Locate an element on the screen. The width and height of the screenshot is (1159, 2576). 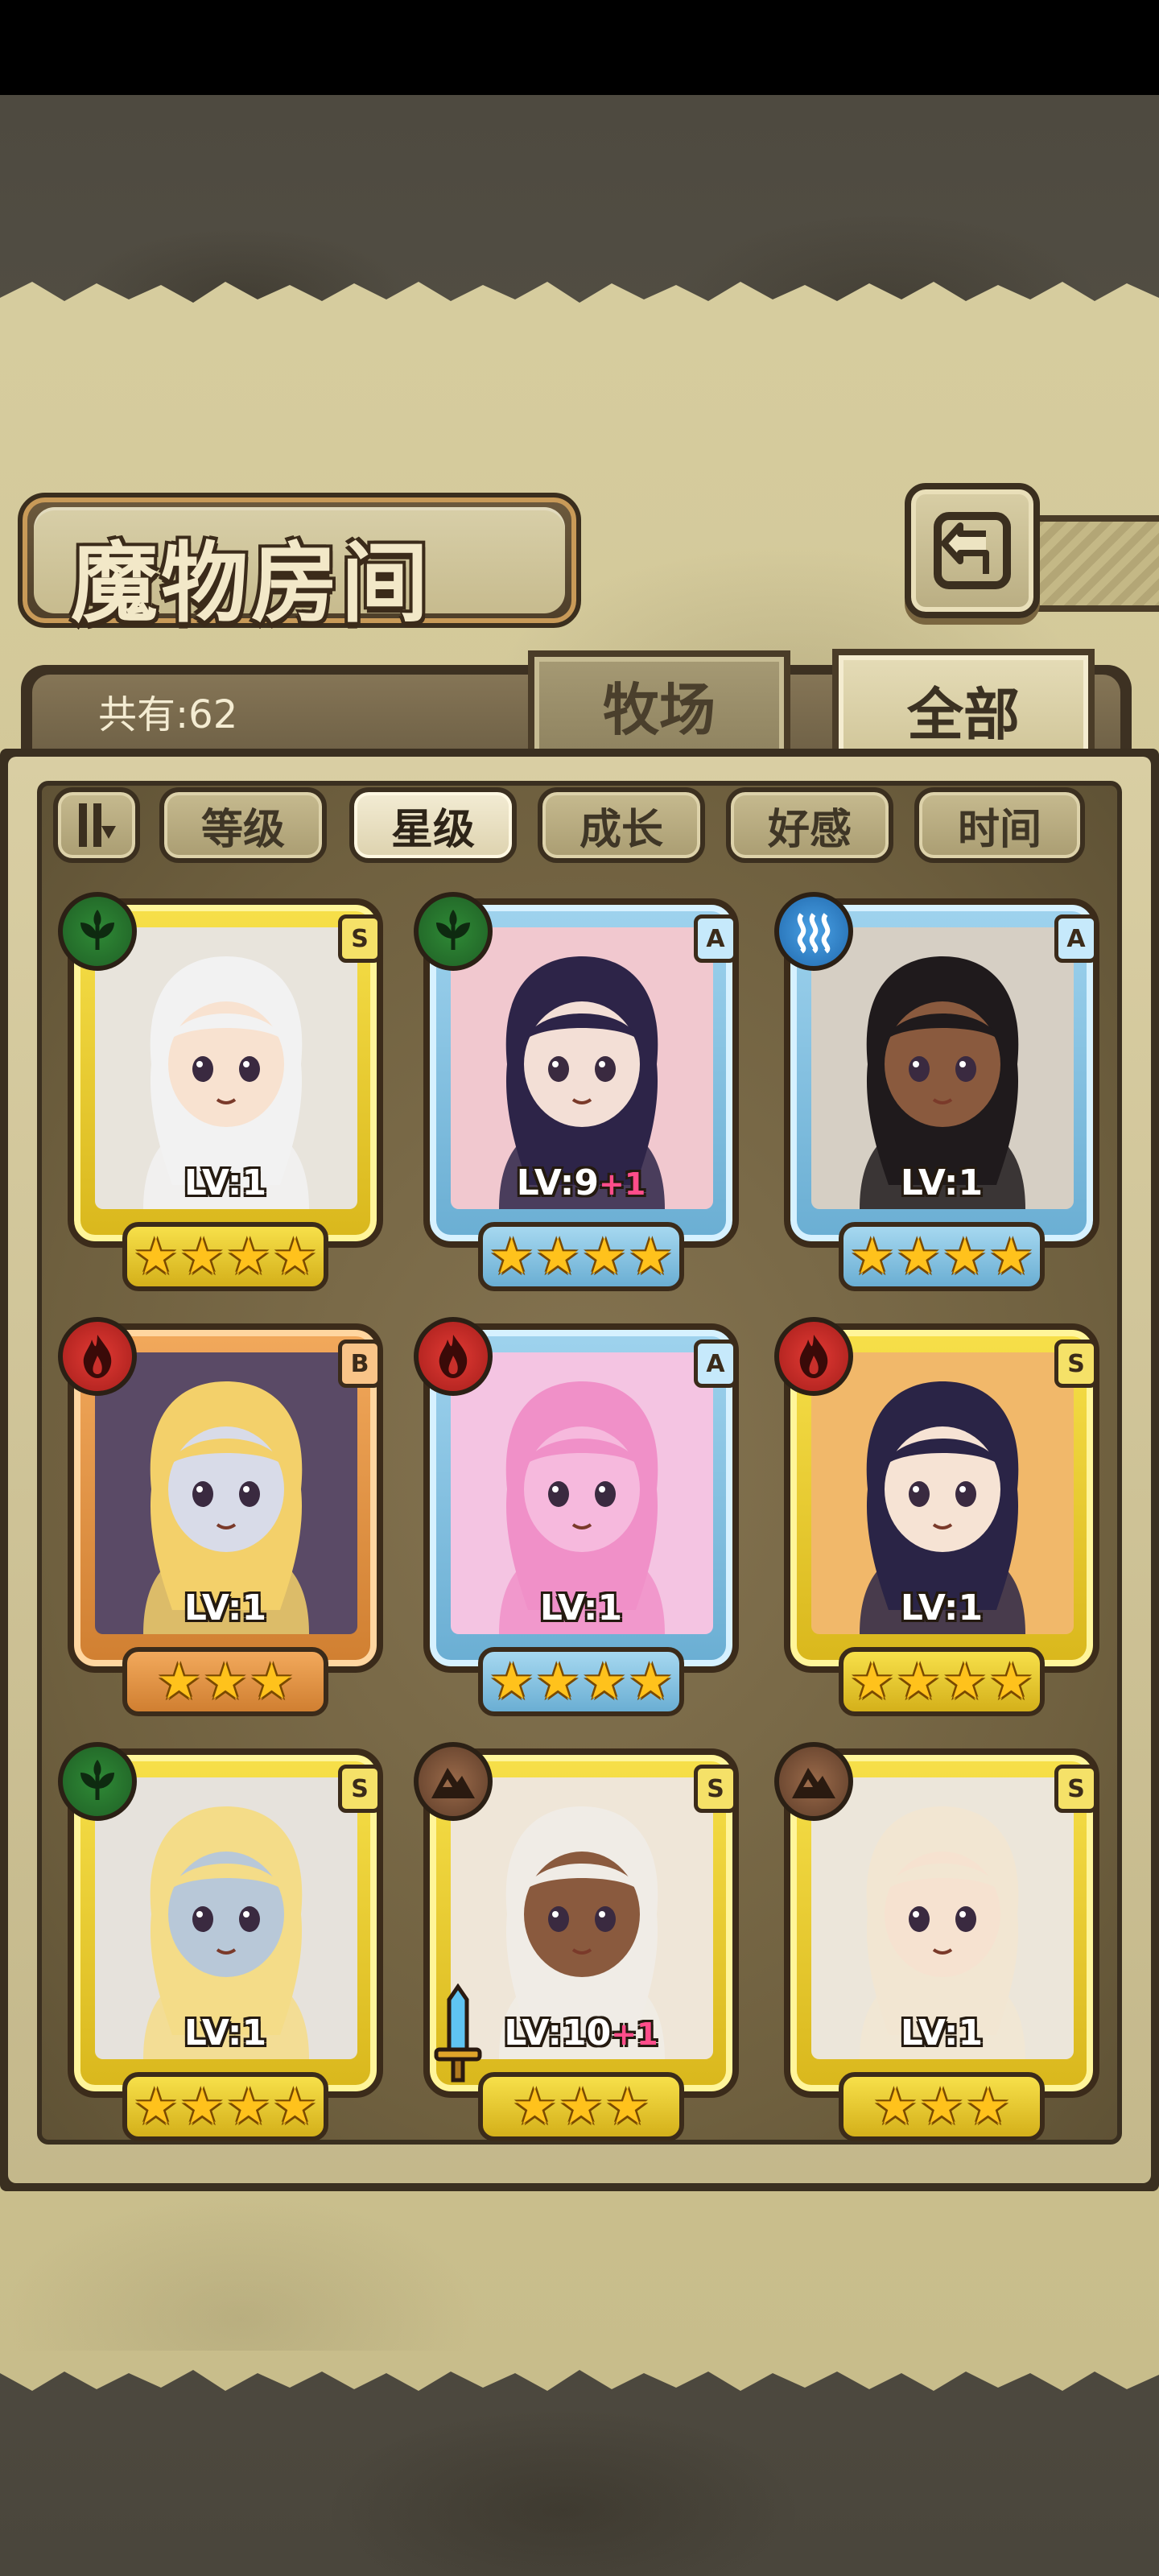
monster-count: 共有:62 is located at coordinates (168, 714).